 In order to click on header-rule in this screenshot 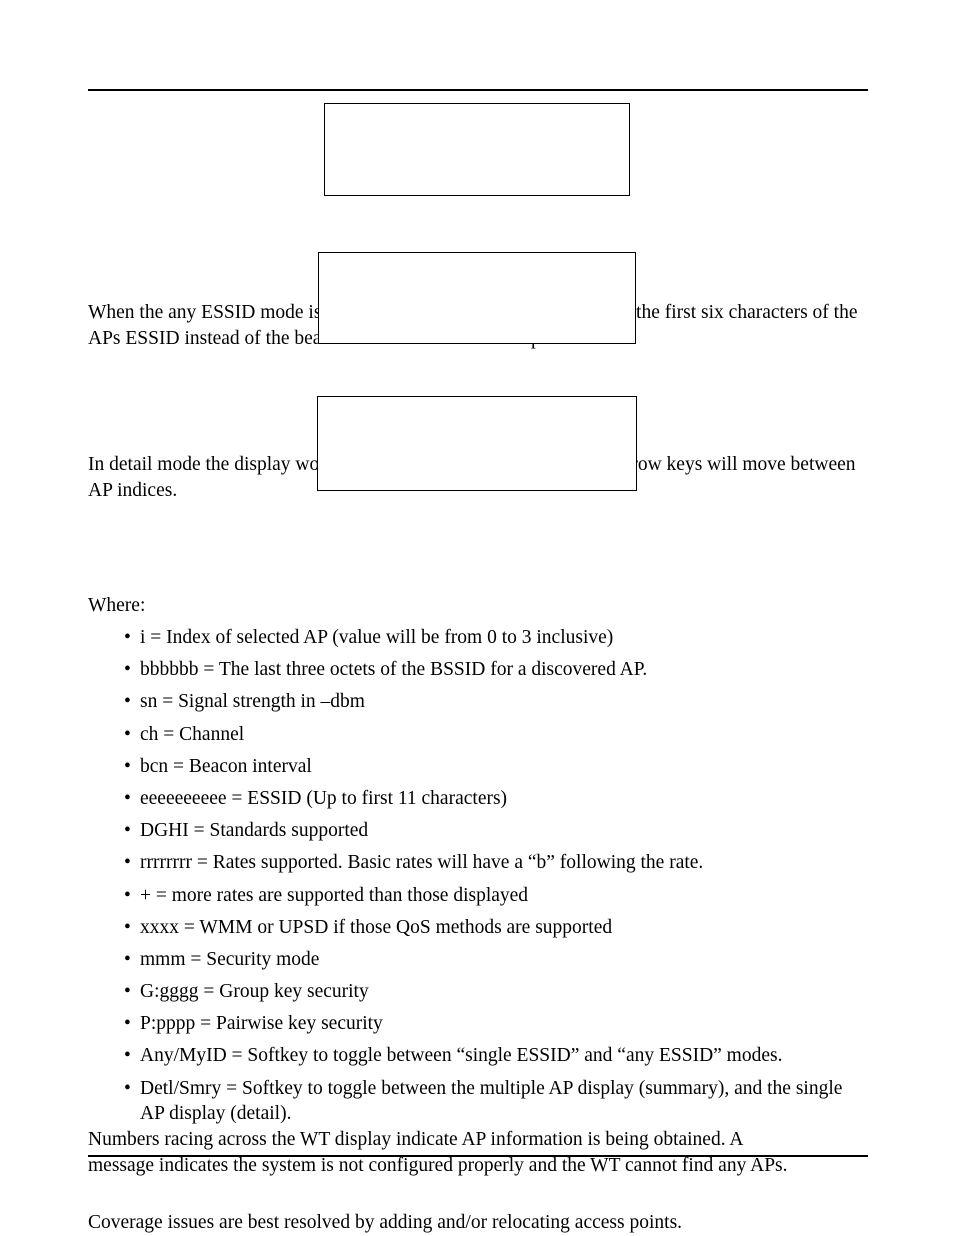, I will do `click(478, 90)`.